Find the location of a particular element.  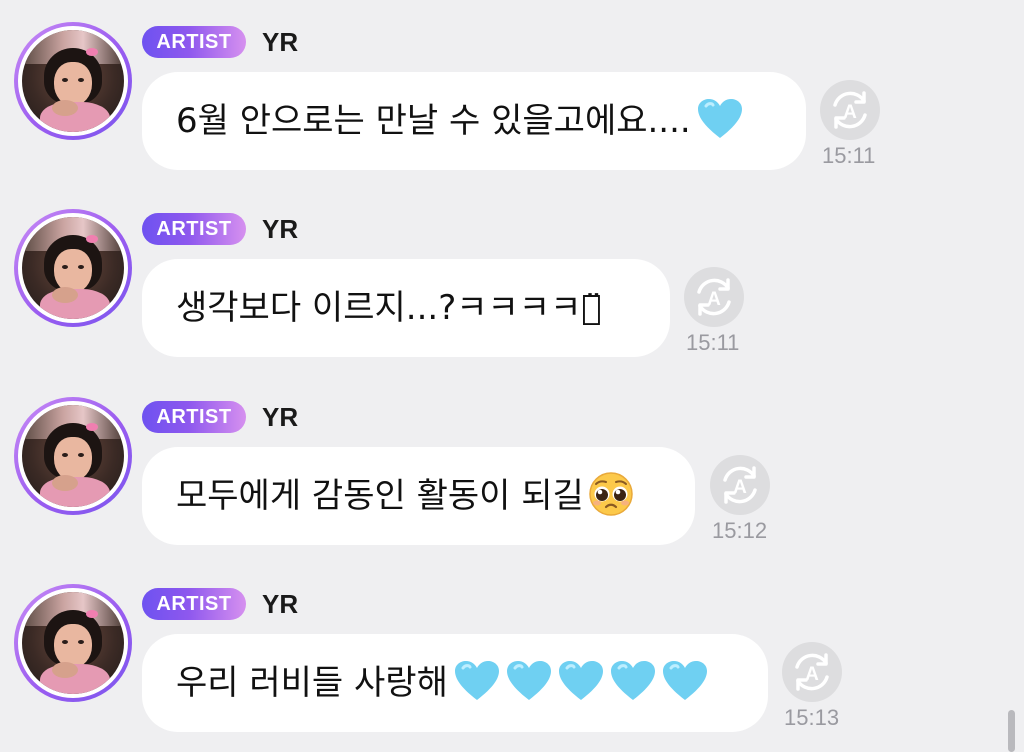

pleading-face-icon is located at coordinates (611, 494).